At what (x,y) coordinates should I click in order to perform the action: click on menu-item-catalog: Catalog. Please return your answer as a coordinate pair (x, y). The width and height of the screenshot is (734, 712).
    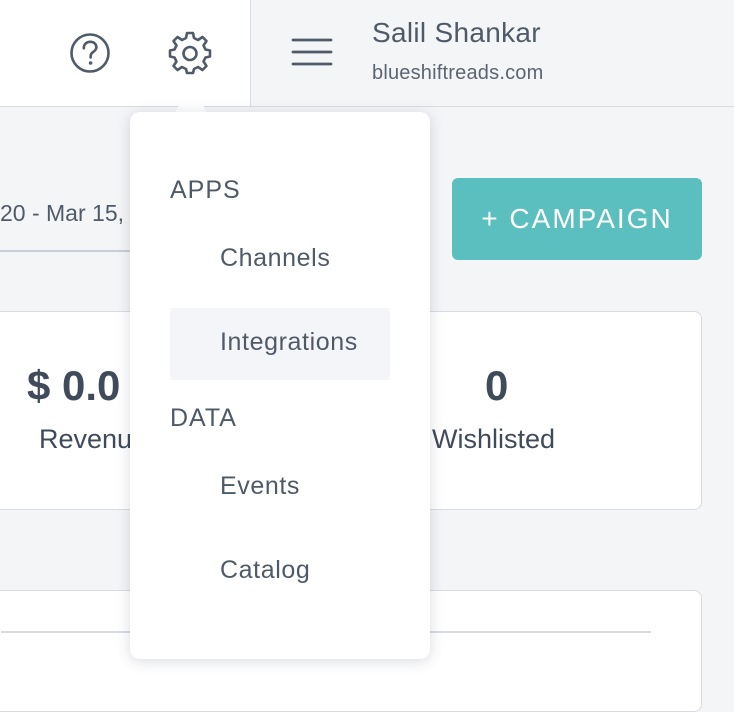
    Looking at the image, I should click on (280, 572).